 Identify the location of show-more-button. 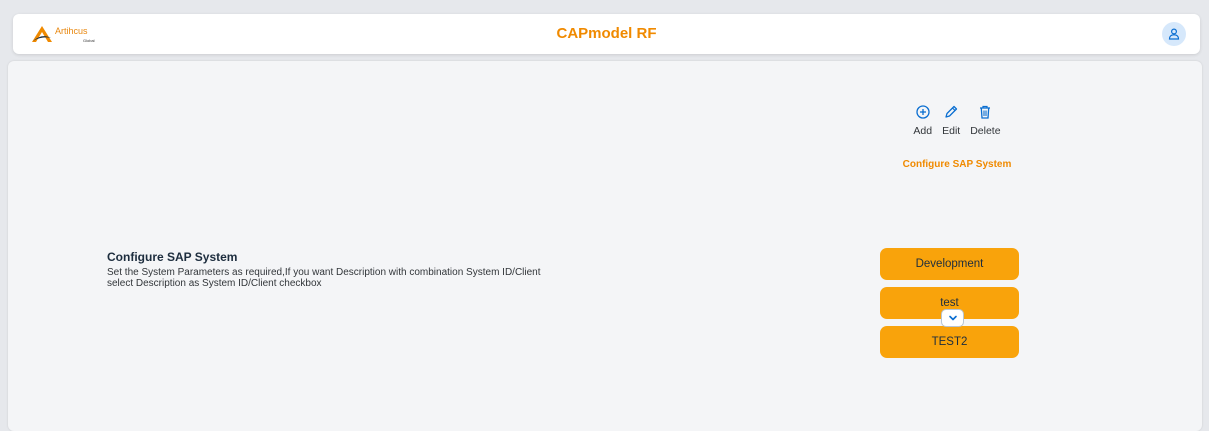
(952, 318).